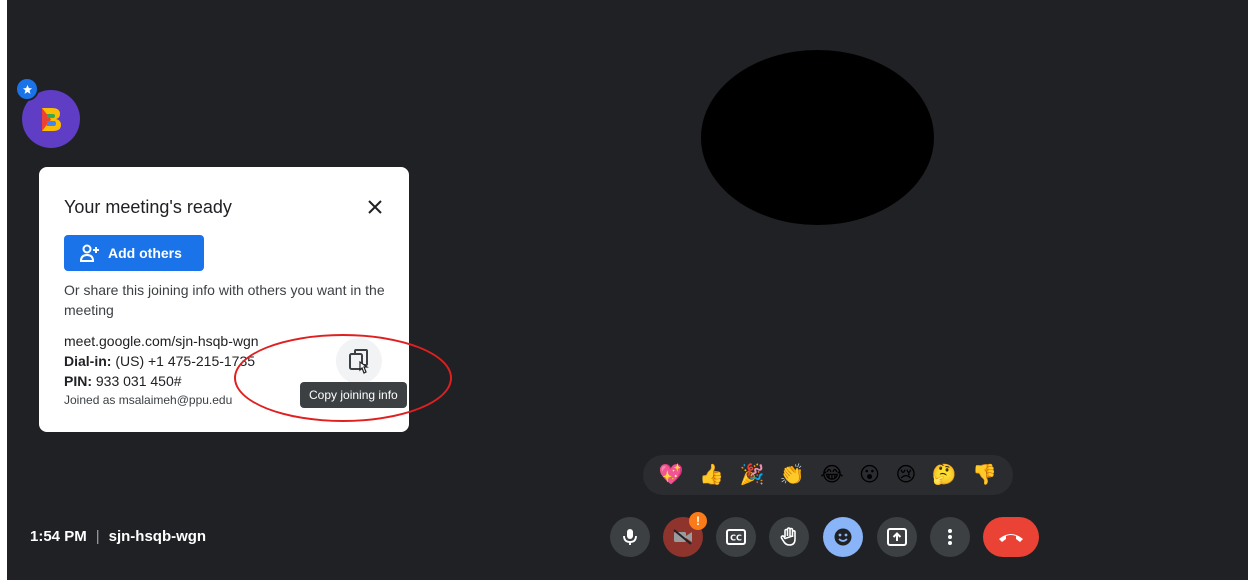 The height and width of the screenshot is (580, 1248). Describe the element at coordinates (88, 361) in the screenshot. I see `dial-in-label: Dial-in:` at that location.